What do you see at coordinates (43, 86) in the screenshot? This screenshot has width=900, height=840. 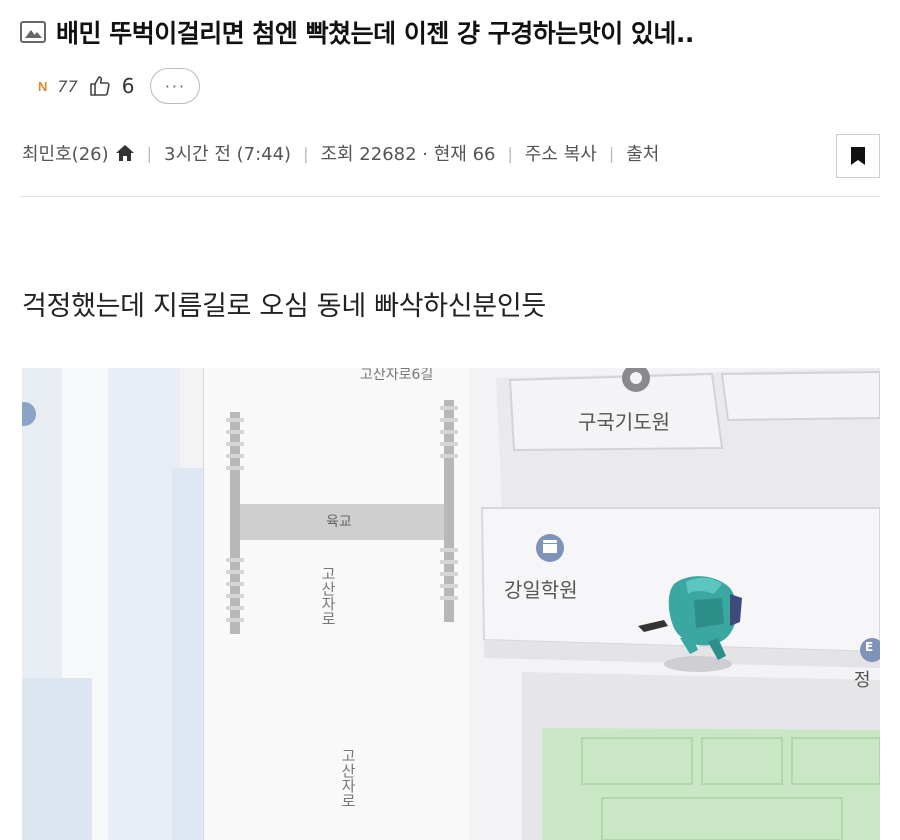 I see `new-badge: N` at bounding box center [43, 86].